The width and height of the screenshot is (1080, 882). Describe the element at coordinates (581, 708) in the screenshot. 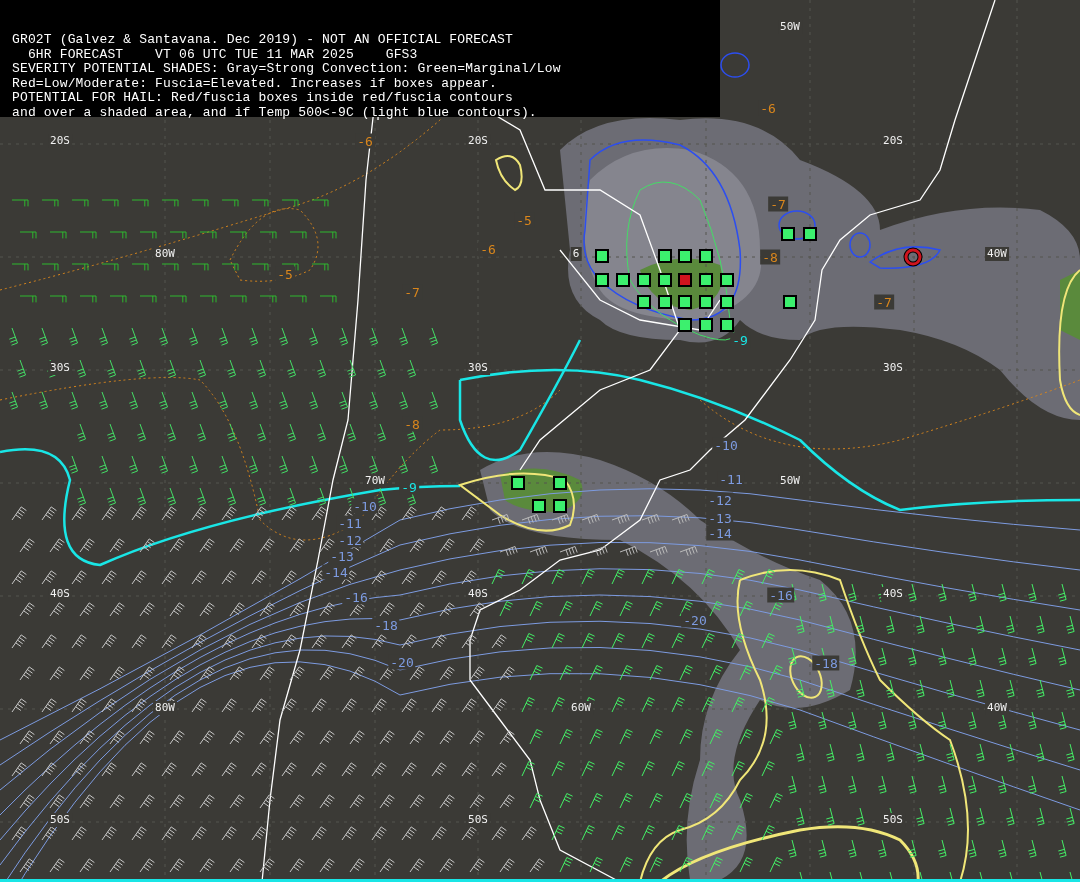

I see `coordinate-label: 60W` at that location.